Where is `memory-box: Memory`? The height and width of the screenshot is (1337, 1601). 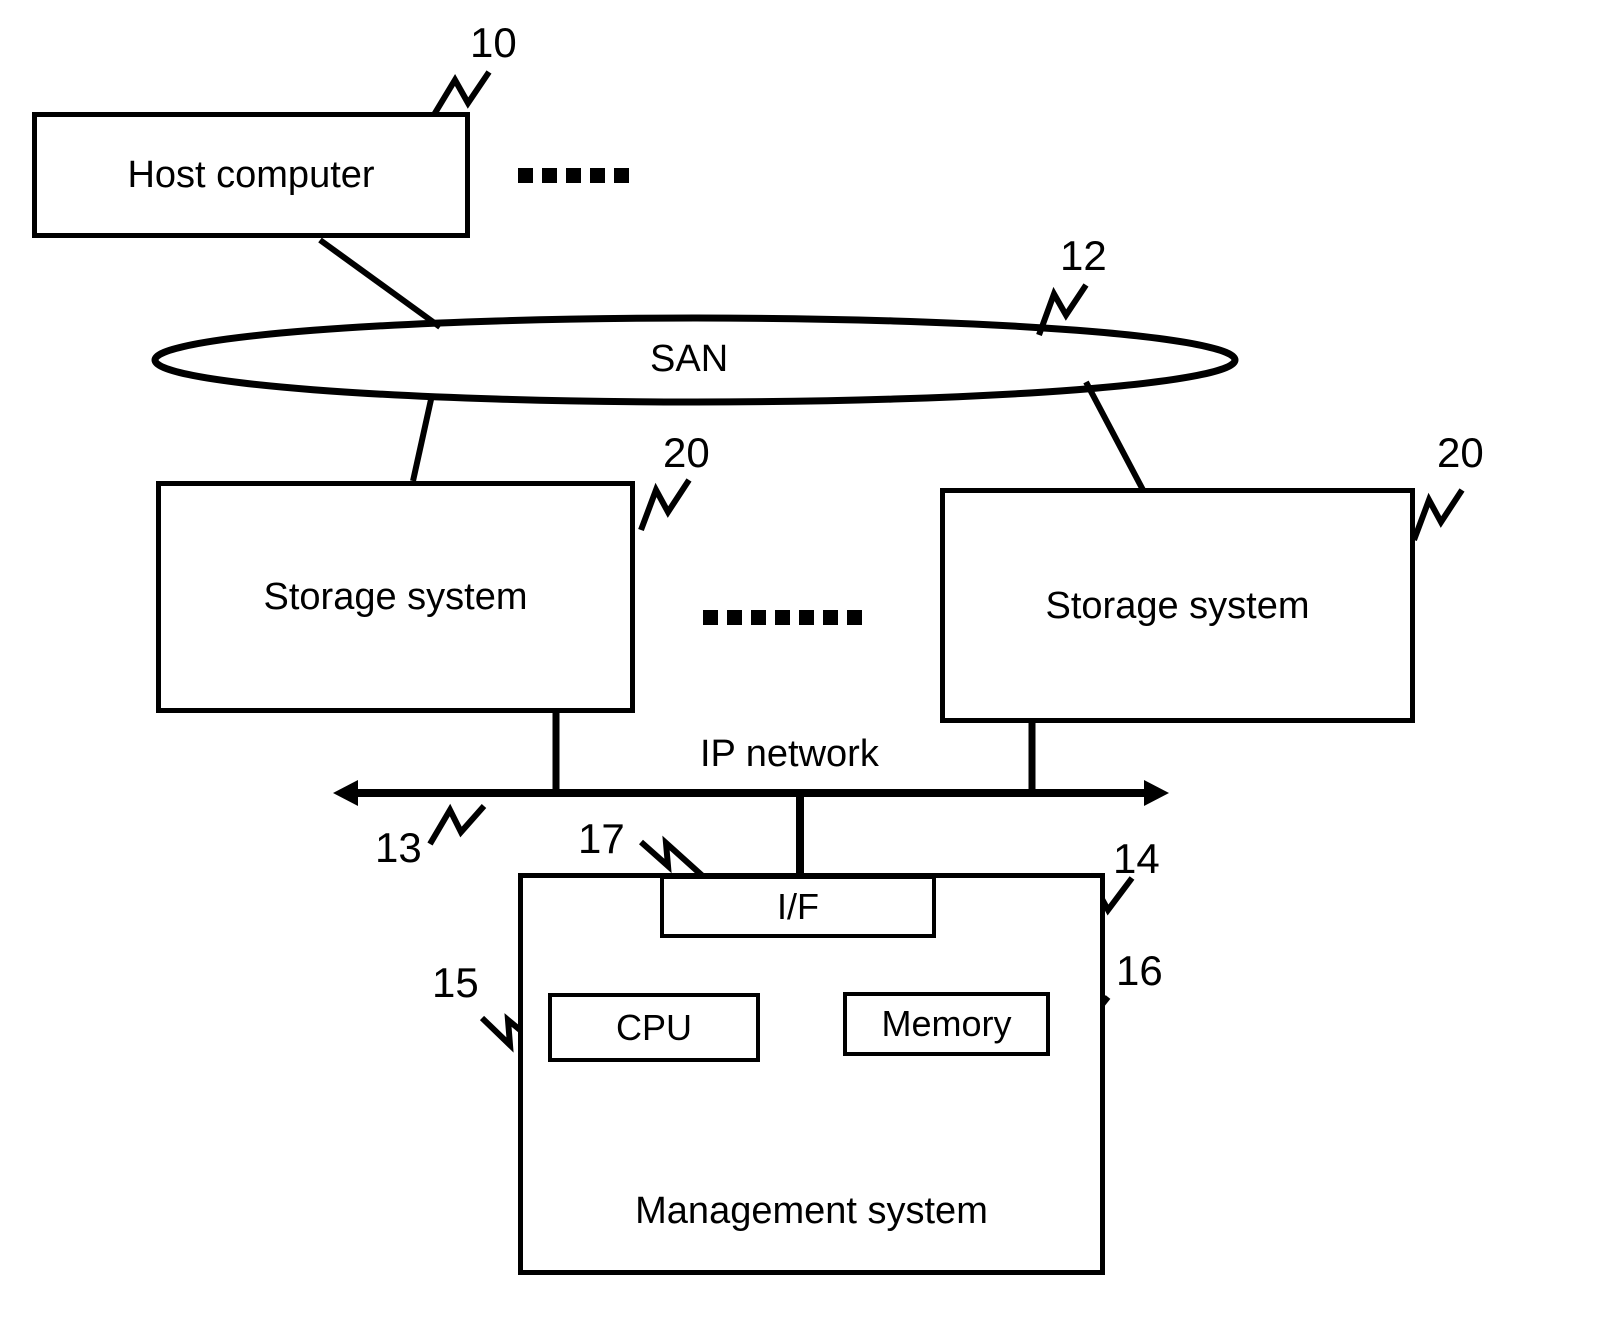
memory-box: Memory is located at coordinates (946, 1024).